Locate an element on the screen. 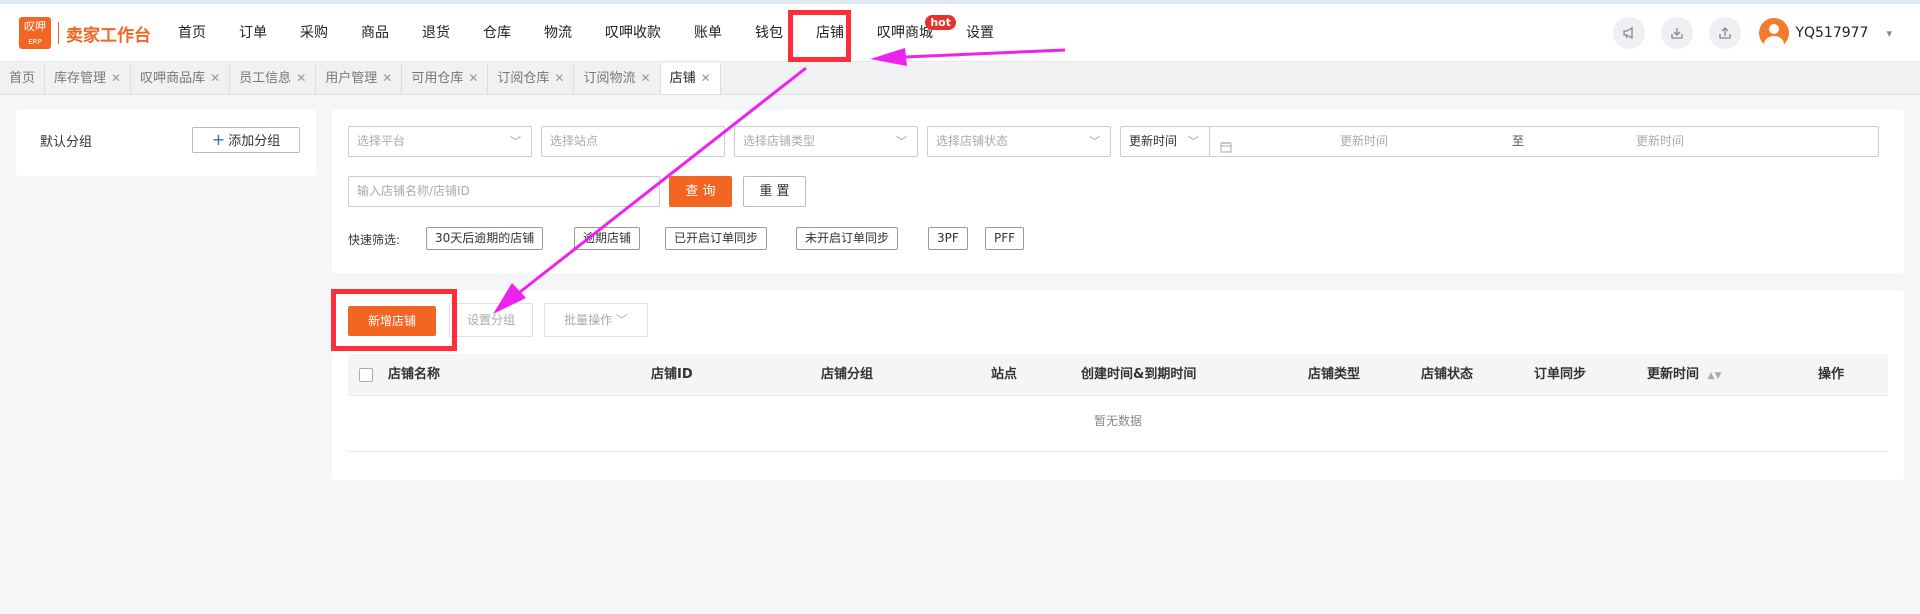  select-all-checkbox is located at coordinates (366, 375).